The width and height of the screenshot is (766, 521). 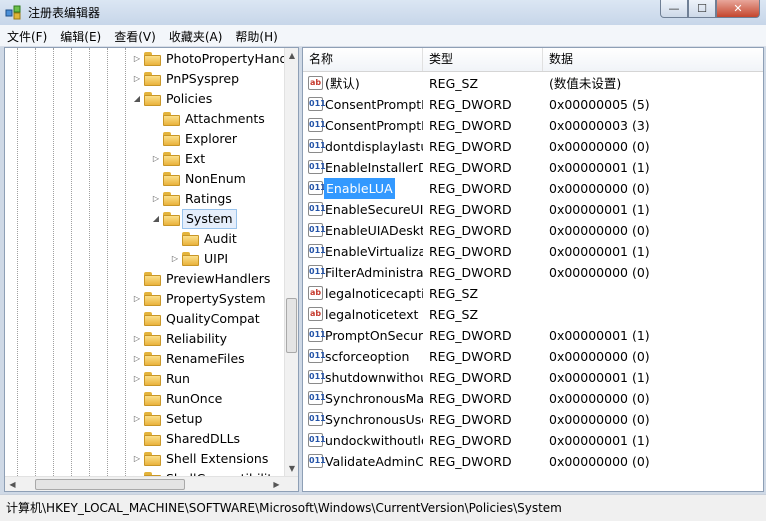 I want to click on menu-help: 帮助(H), so click(x=255, y=35).